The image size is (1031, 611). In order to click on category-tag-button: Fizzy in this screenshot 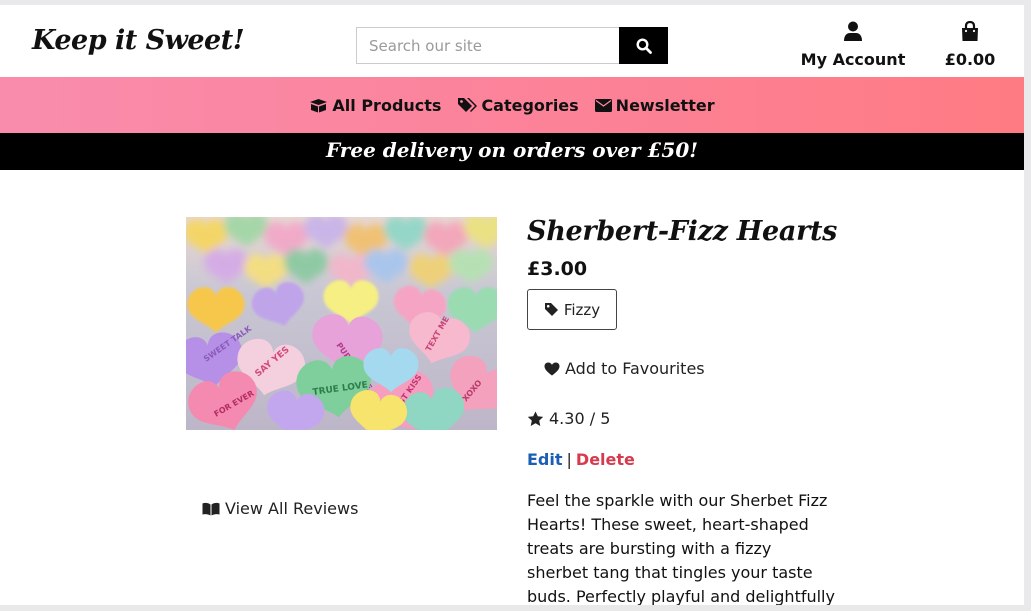, I will do `click(572, 309)`.